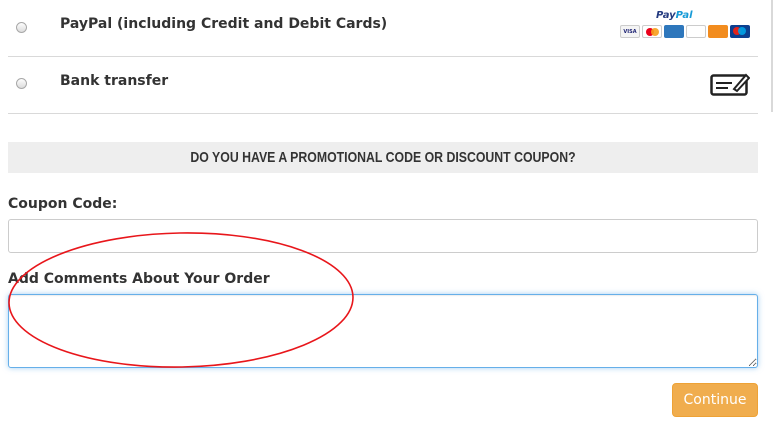 Image resolution: width=773 pixels, height=431 pixels. I want to click on bank-transfer-radio, so click(21, 83).